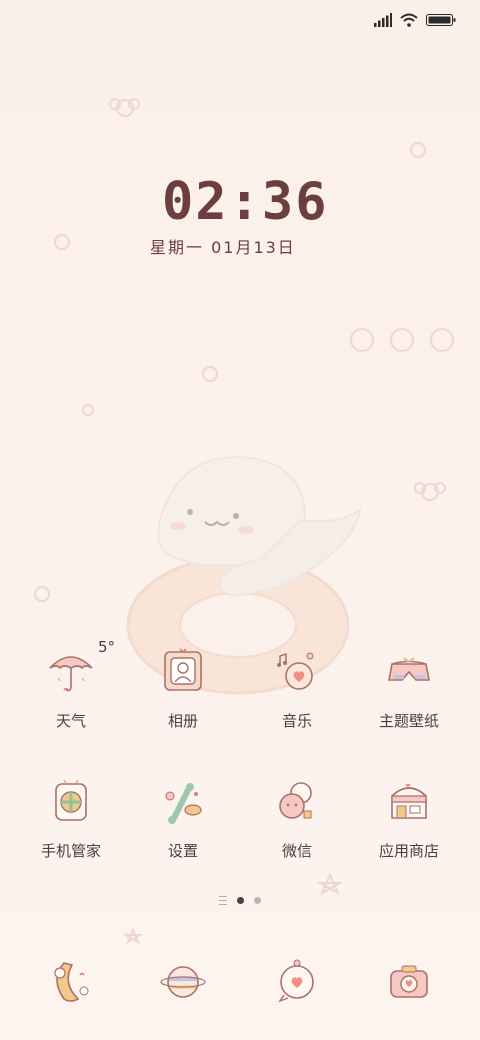 This screenshot has width=480, height=1040. I want to click on app-label: 天气, so click(70, 721).